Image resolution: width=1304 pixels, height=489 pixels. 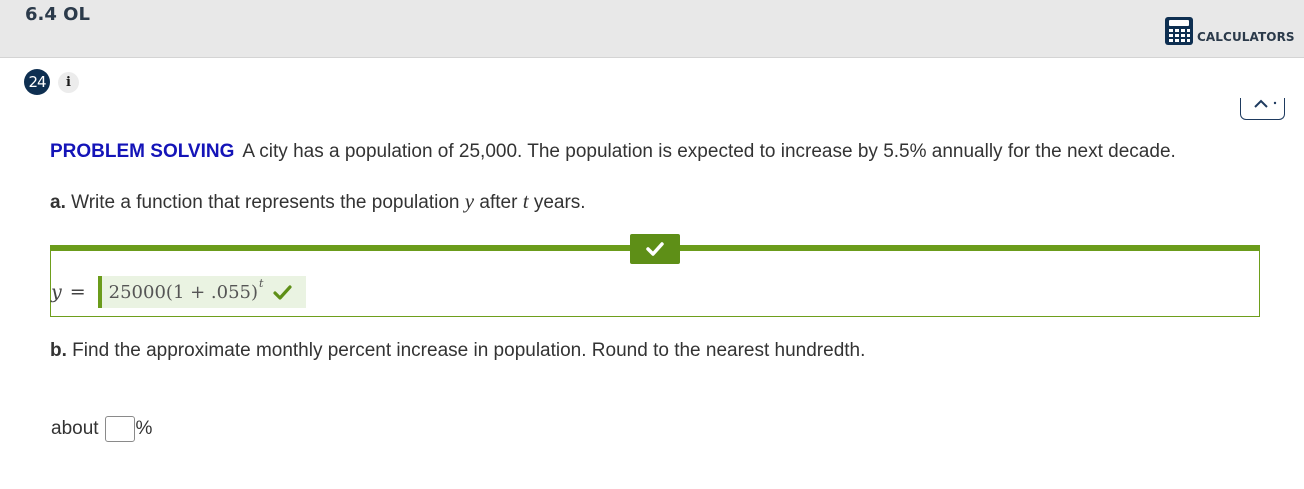 I want to click on part-a-answer-field: 25000(1 + .055) t, so click(x=202, y=292).